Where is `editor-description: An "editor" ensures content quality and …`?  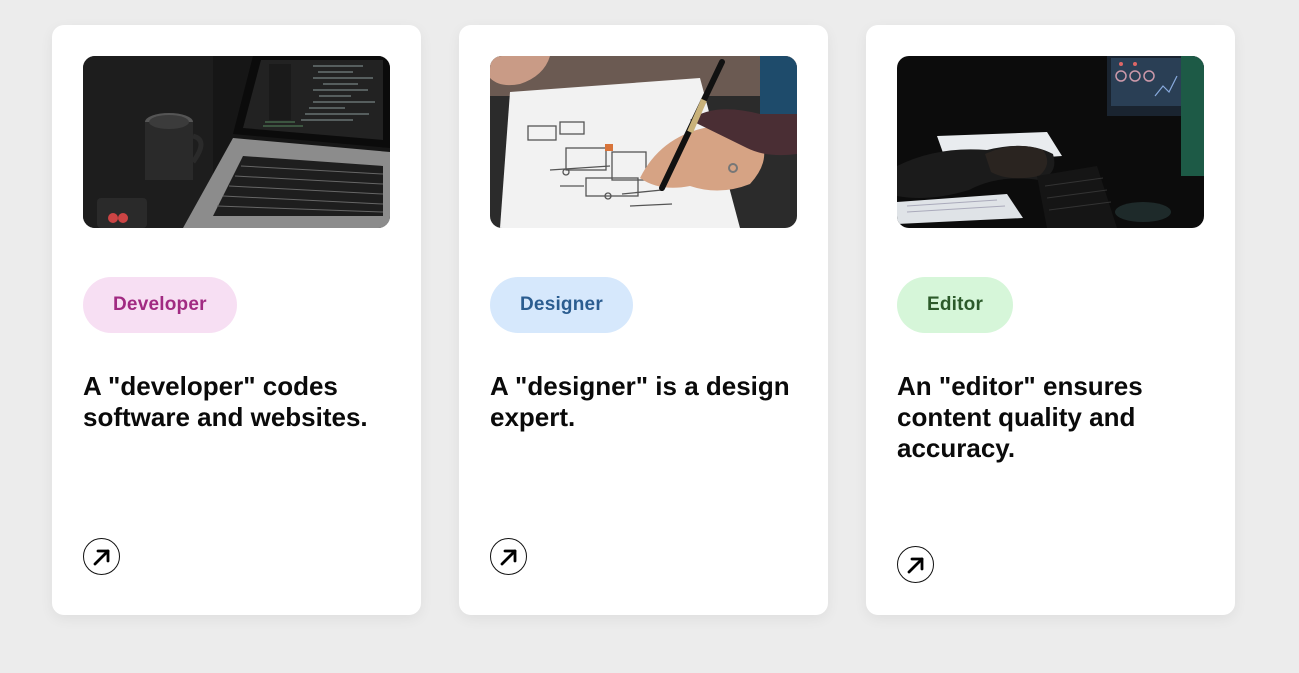 editor-description: An "editor" ensures content quality and … is located at coordinates (1020, 417).